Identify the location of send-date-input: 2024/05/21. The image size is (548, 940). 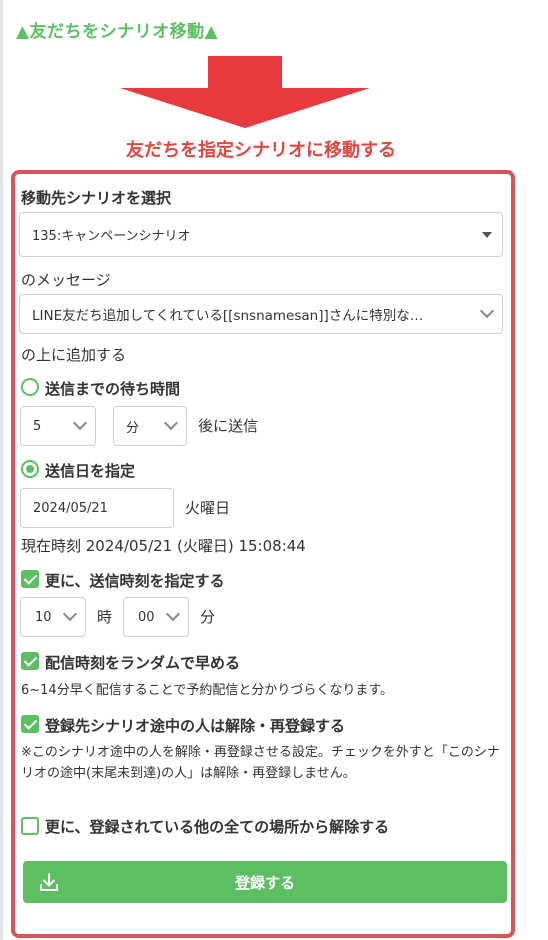
(97, 508).